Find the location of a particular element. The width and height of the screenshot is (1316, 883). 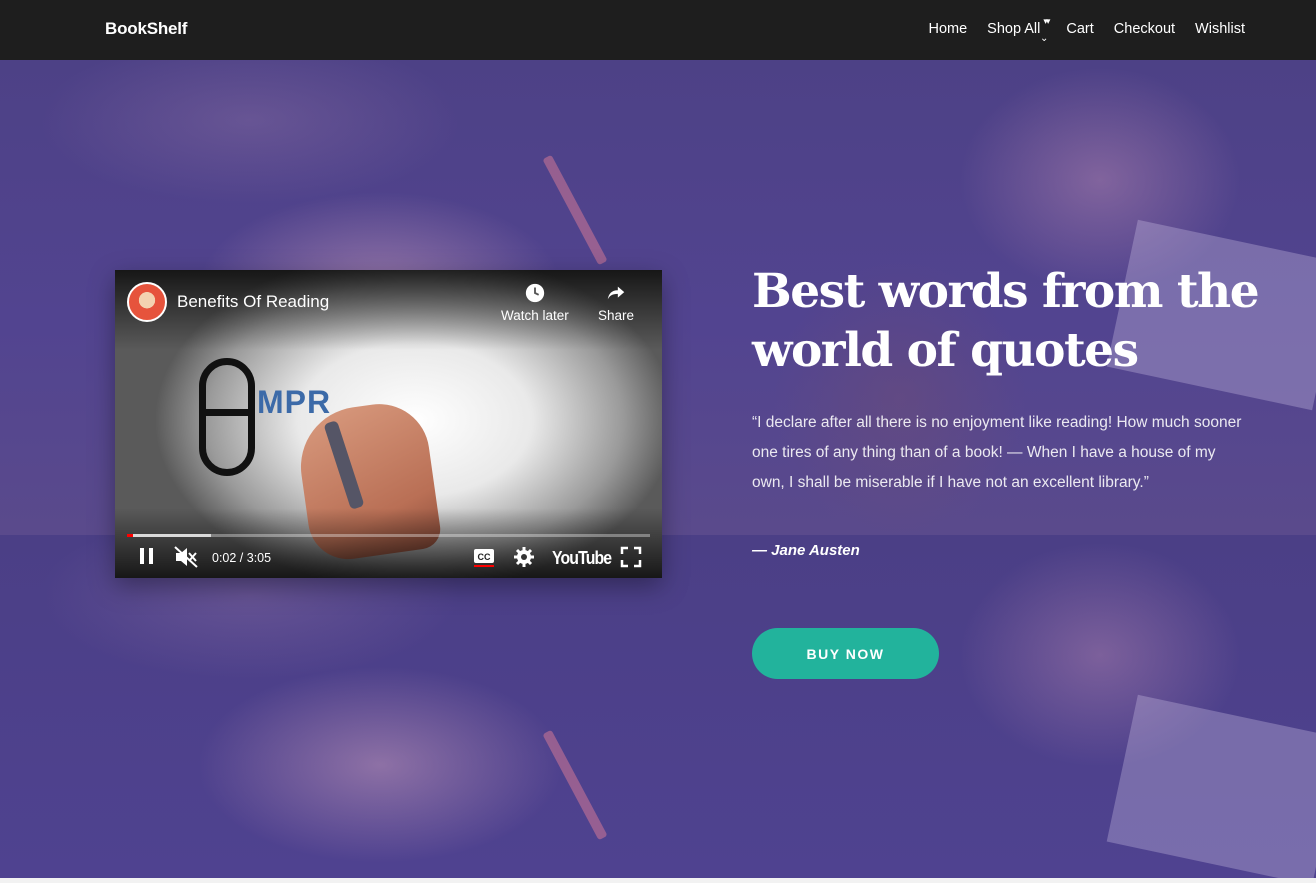

video-progress-played is located at coordinates (130, 535).